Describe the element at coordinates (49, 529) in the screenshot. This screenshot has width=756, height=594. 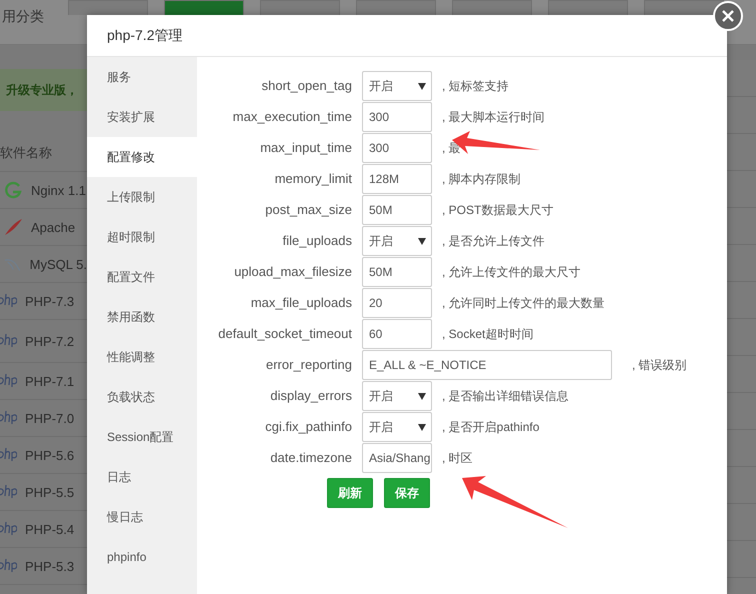
I see `software-name: PHP-5.4` at that location.